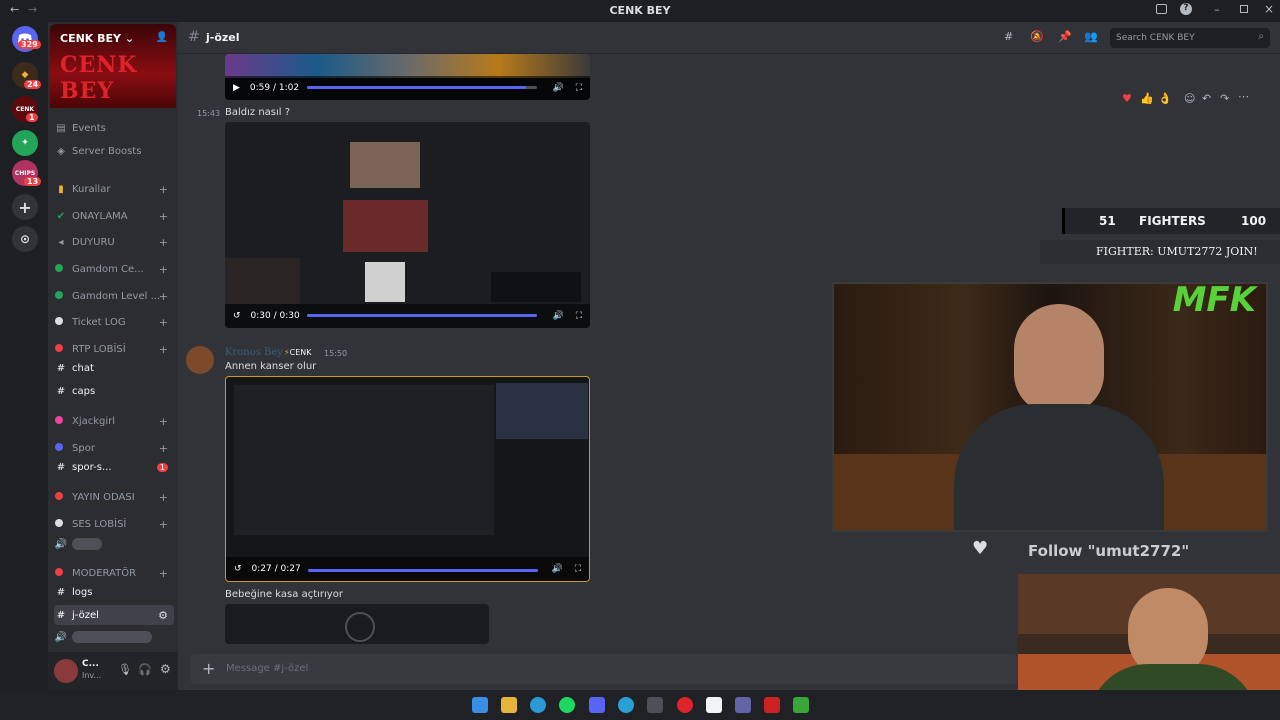 The height and width of the screenshot is (720, 1280). What do you see at coordinates (114, 524) in the screenshot?
I see `category-ses-lobisi: SES LOBİSİ +` at bounding box center [114, 524].